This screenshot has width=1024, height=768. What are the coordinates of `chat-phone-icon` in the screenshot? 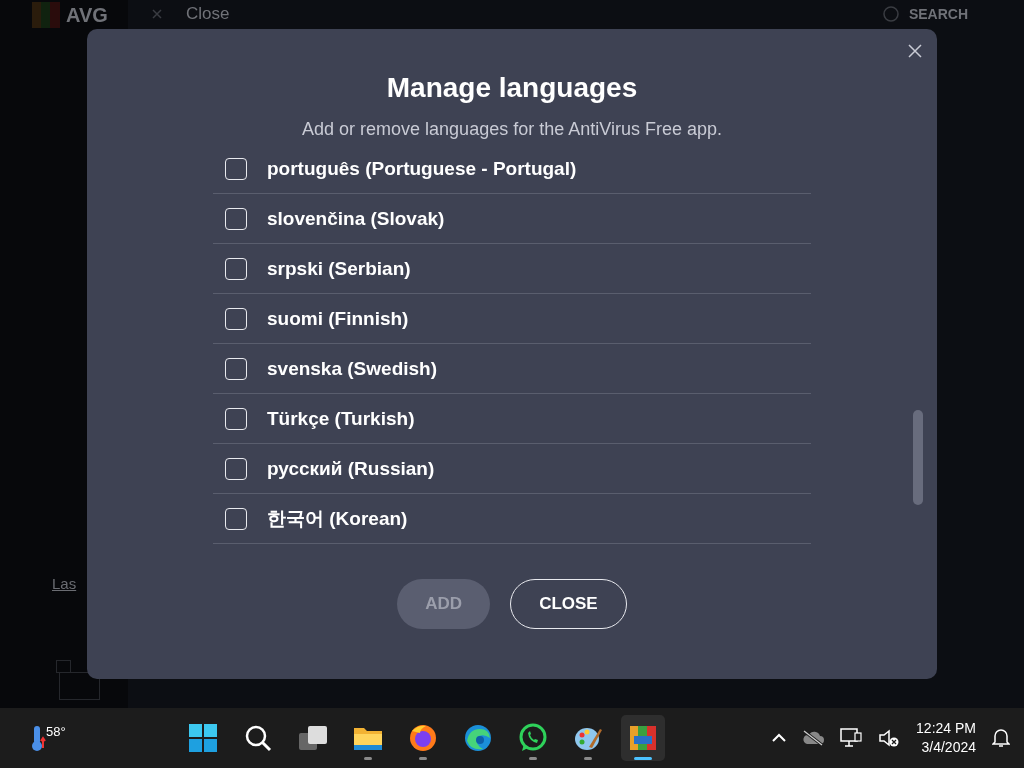 It's located at (533, 738).